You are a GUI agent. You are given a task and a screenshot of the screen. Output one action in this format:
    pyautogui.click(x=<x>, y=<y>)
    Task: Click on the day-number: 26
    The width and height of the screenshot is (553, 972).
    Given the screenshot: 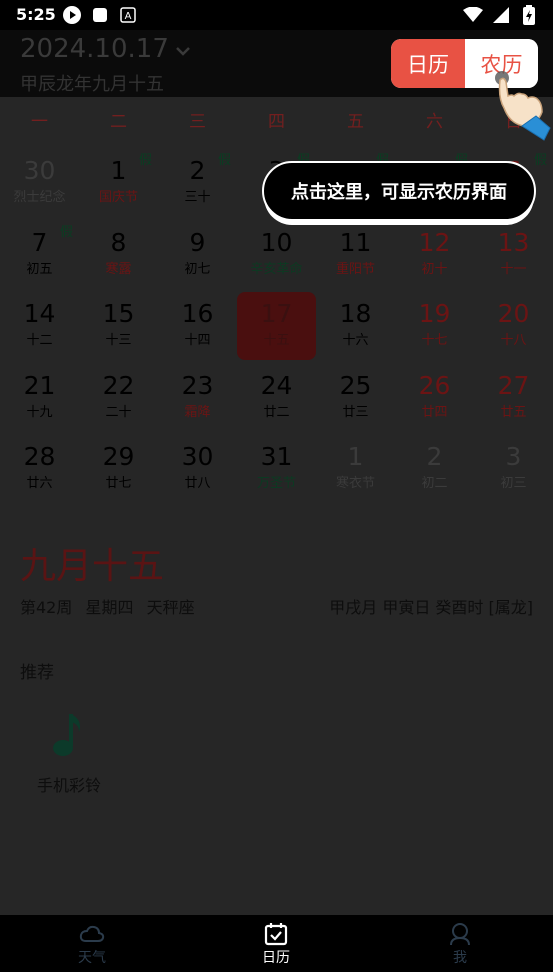 What is the action you would take?
    pyautogui.click(x=434, y=385)
    